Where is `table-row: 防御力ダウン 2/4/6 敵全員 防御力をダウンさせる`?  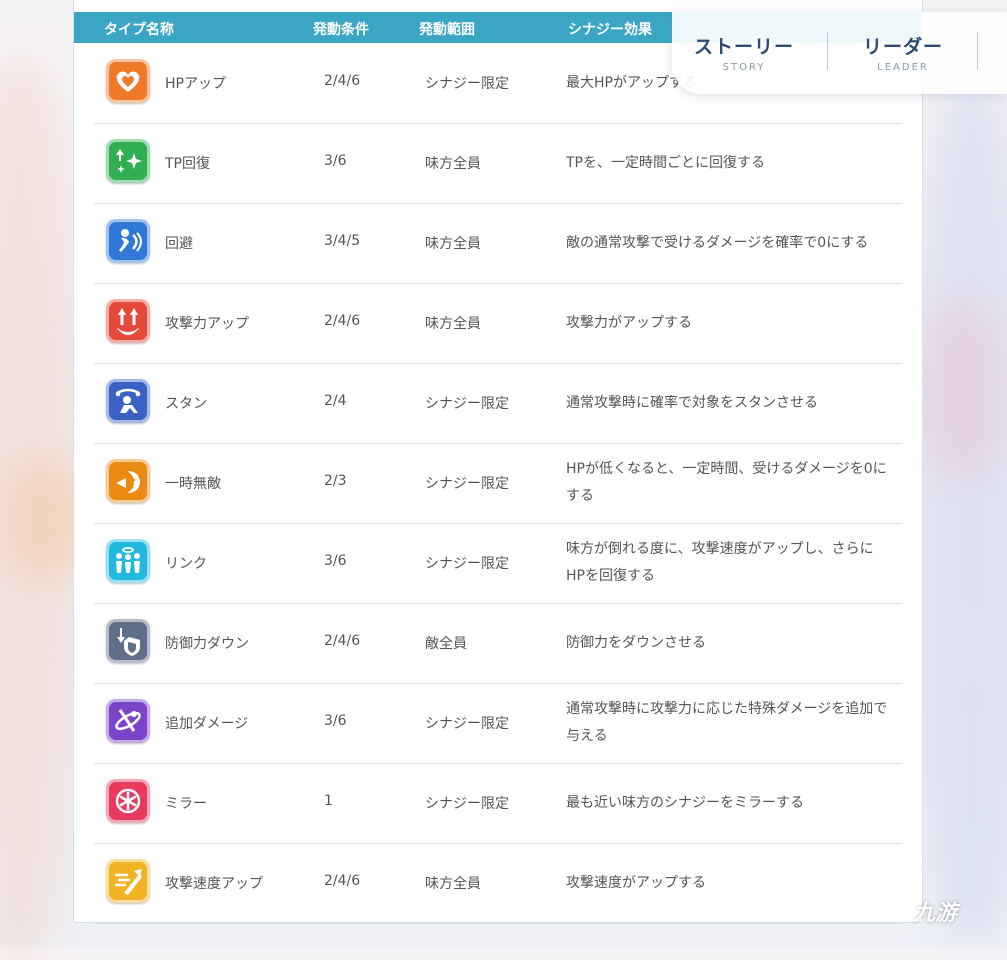
table-row: 防御力ダウン 2/4/6 敵全員 防御力をダウンさせる is located at coordinates (498, 643).